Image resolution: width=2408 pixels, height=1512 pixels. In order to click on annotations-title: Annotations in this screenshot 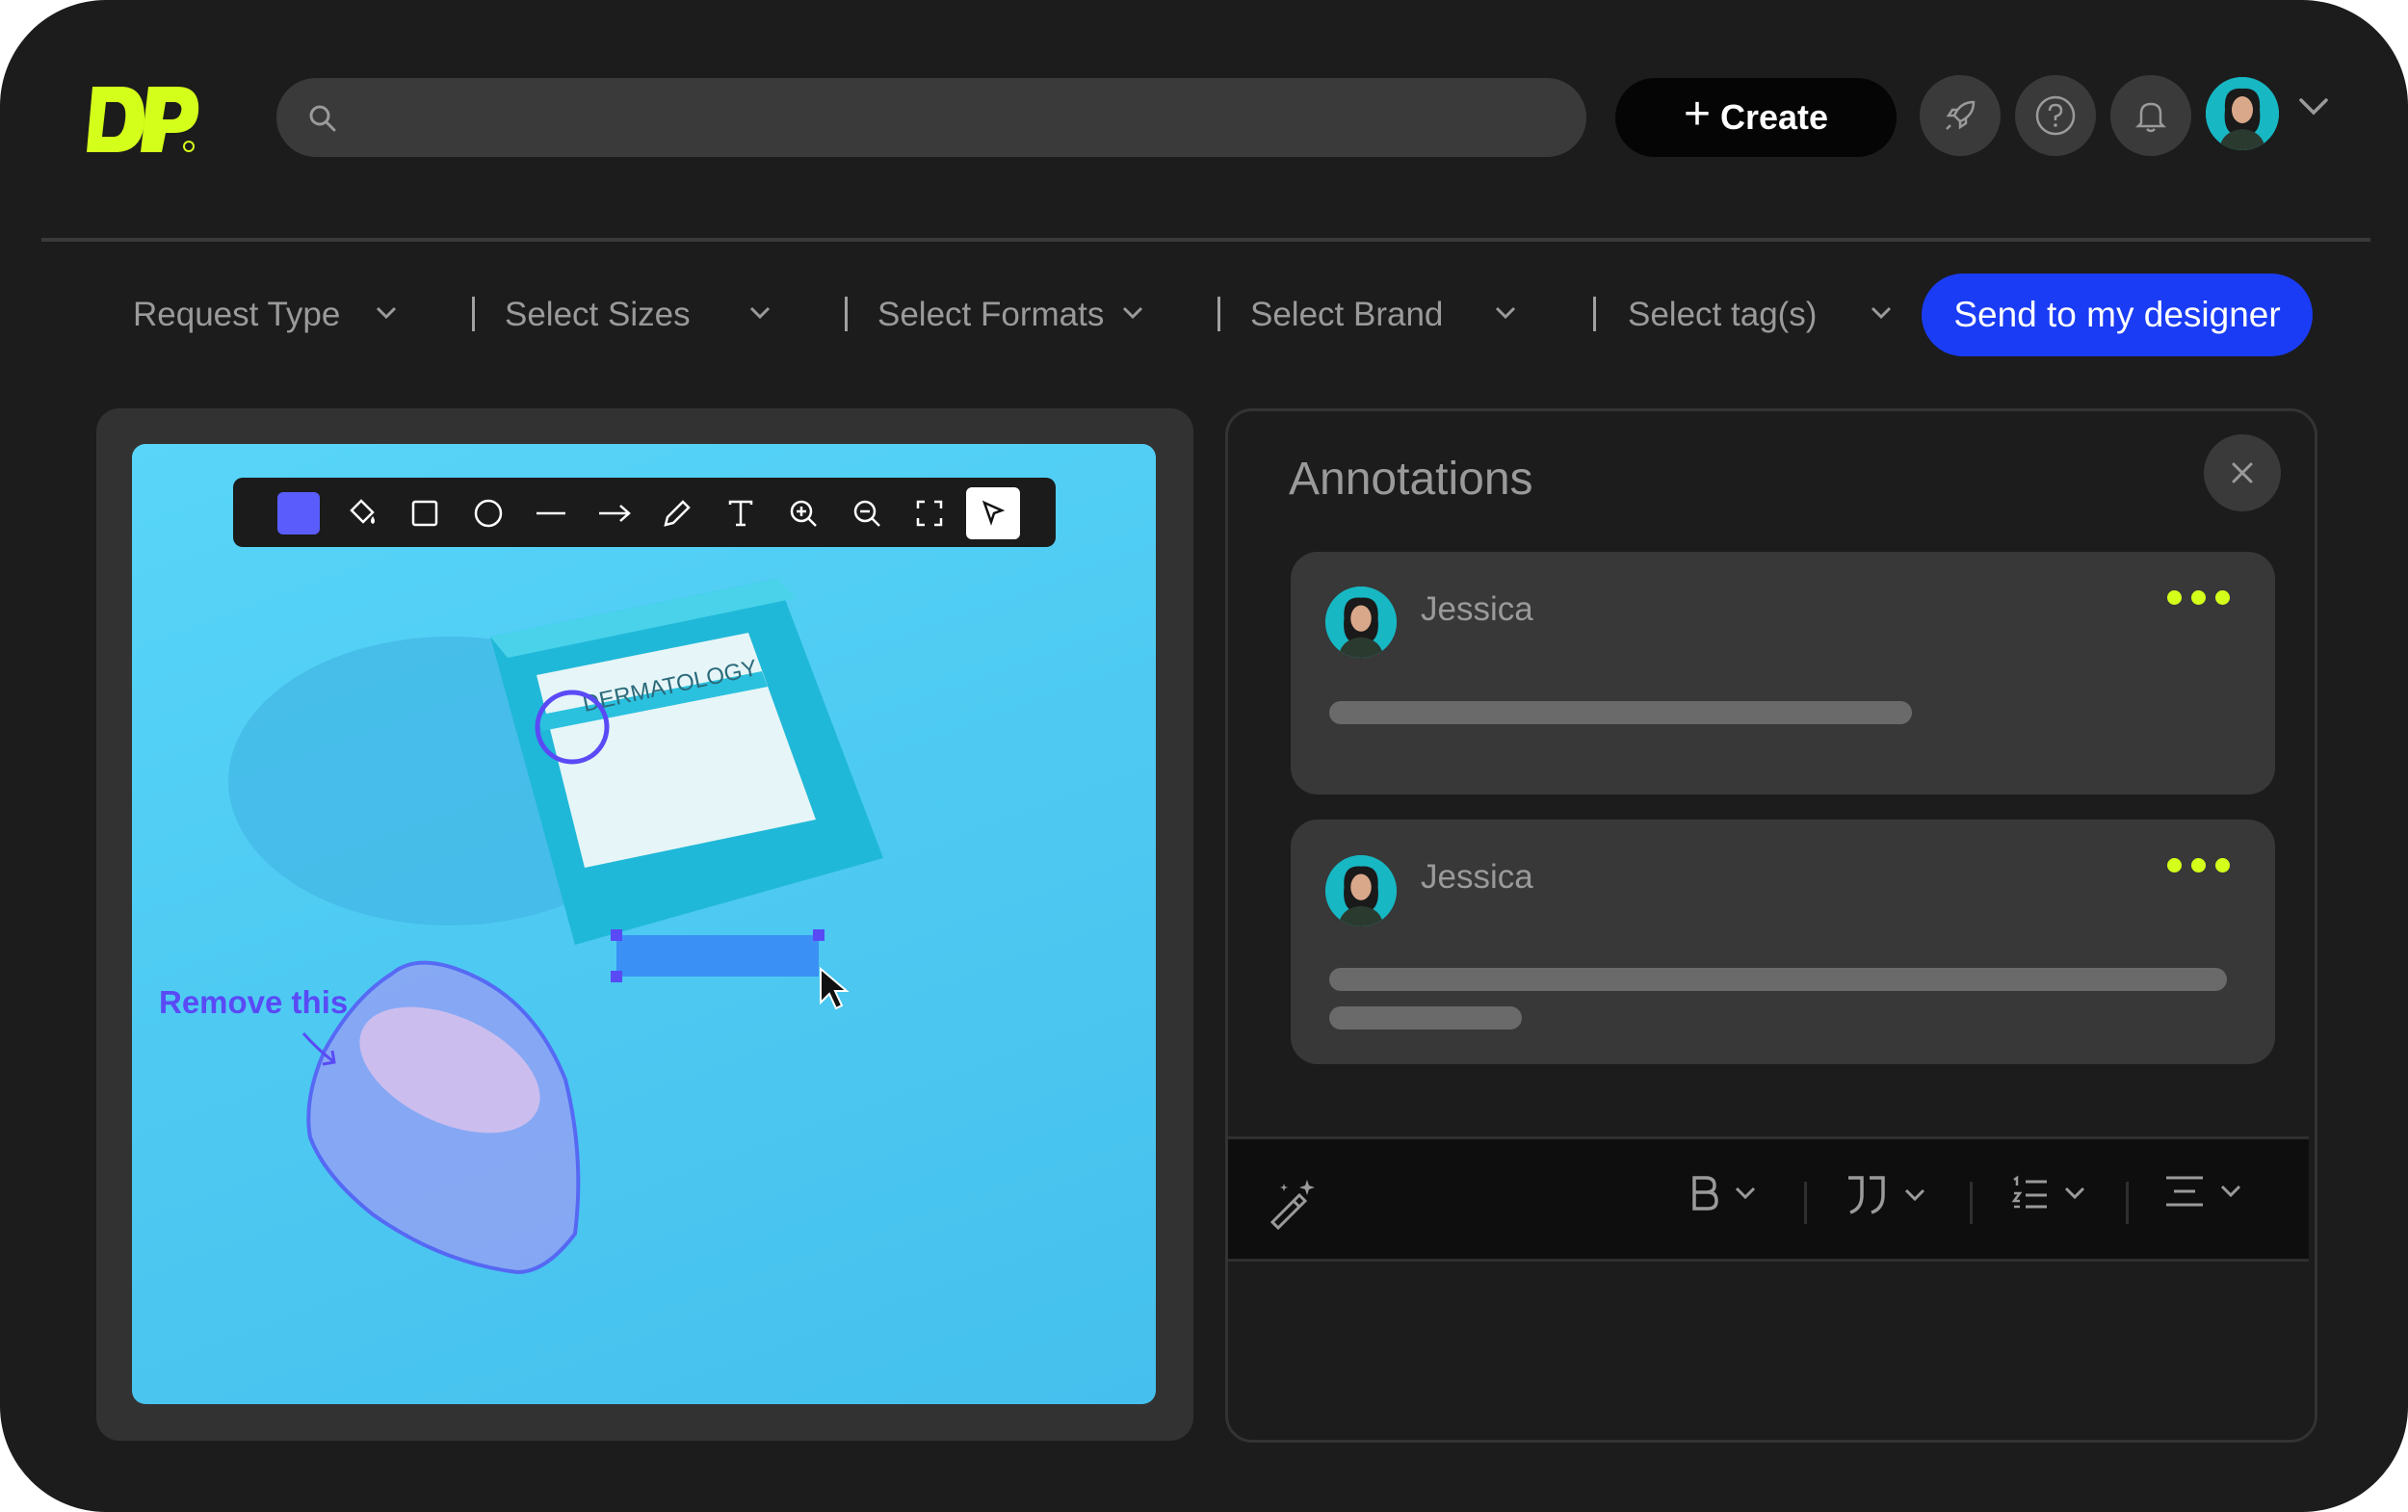, I will do `click(1411, 479)`.